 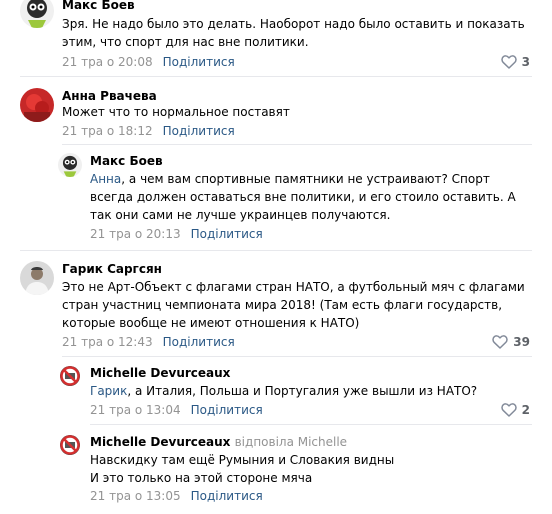 What do you see at coordinates (37, 105) in the screenshot?
I see `avatar-anna-rvacheva` at bounding box center [37, 105].